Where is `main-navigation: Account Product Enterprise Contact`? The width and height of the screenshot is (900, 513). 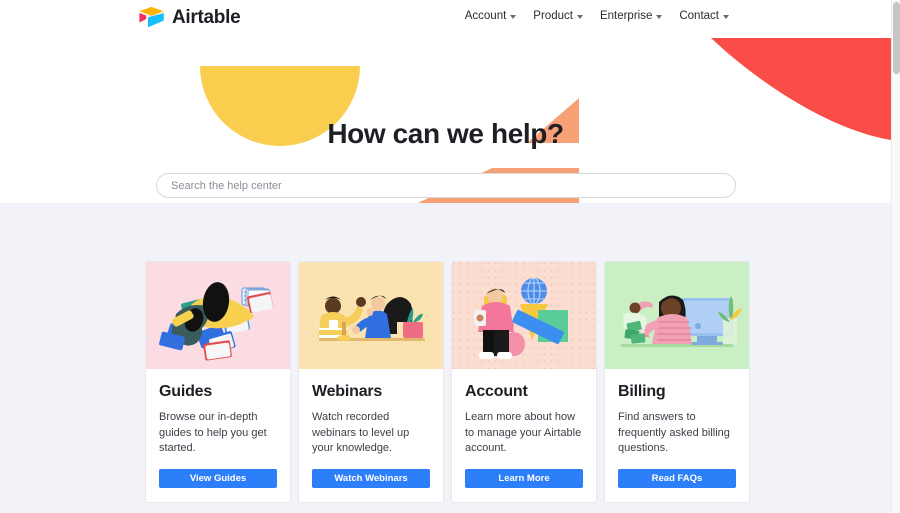 main-navigation: Account Product Enterprise Contact is located at coordinates (597, 16).